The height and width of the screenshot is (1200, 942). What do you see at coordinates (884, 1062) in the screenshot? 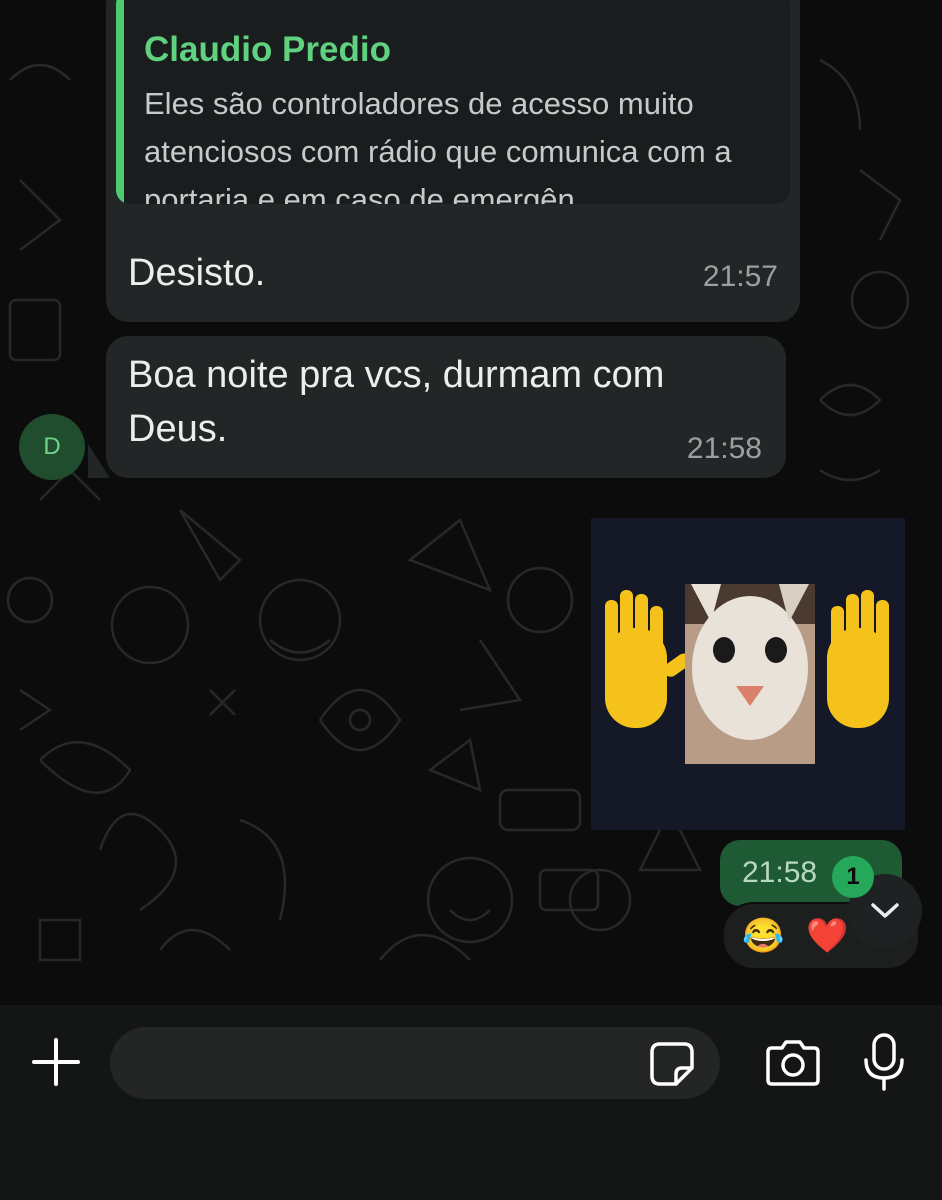
I see `mic-icon` at bounding box center [884, 1062].